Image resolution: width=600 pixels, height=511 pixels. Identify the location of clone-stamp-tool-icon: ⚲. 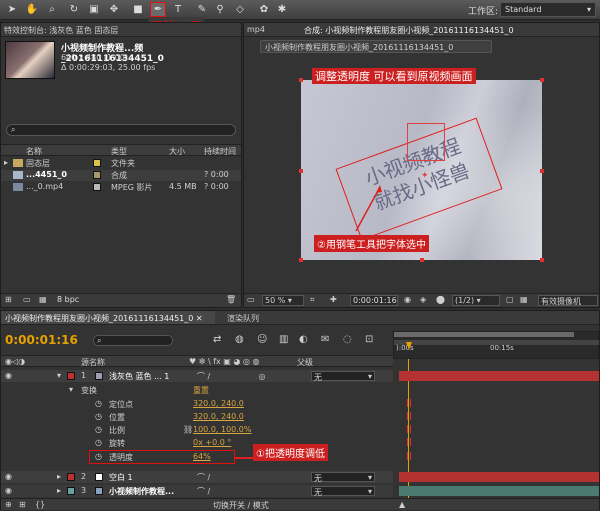
(220, 9).